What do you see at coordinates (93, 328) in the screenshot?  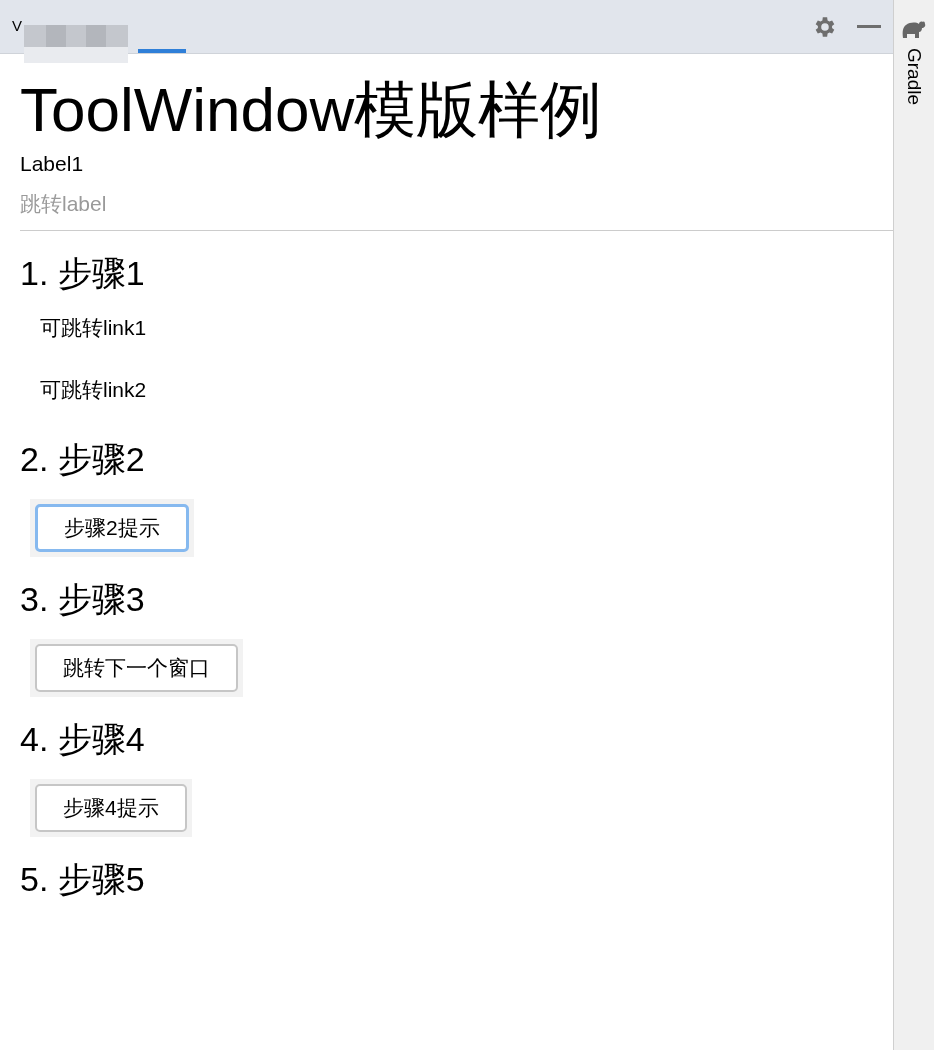 I see `link: 可跳转link1` at bounding box center [93, 328].